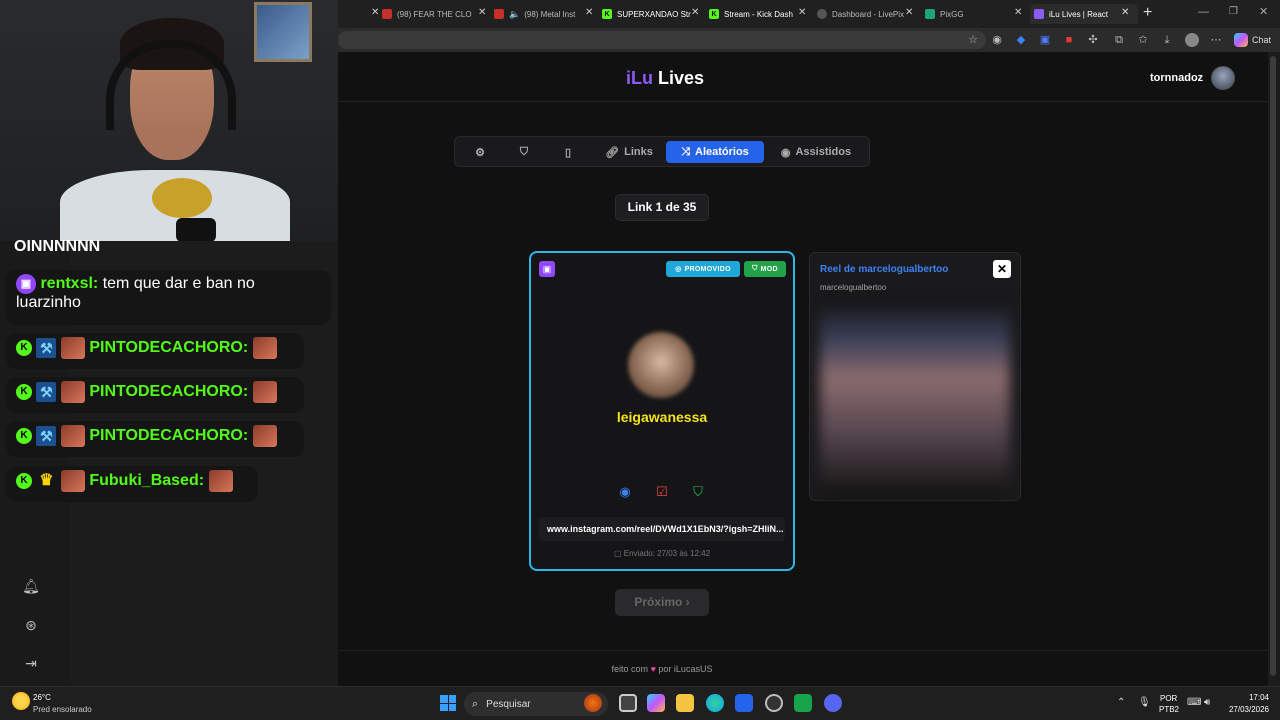 The image size is (1280, 720). What do you see at coordinates (662, 207) in the screenshot?
I see `link-counter: Link 1 de 35` at bounding box center [662, 207].